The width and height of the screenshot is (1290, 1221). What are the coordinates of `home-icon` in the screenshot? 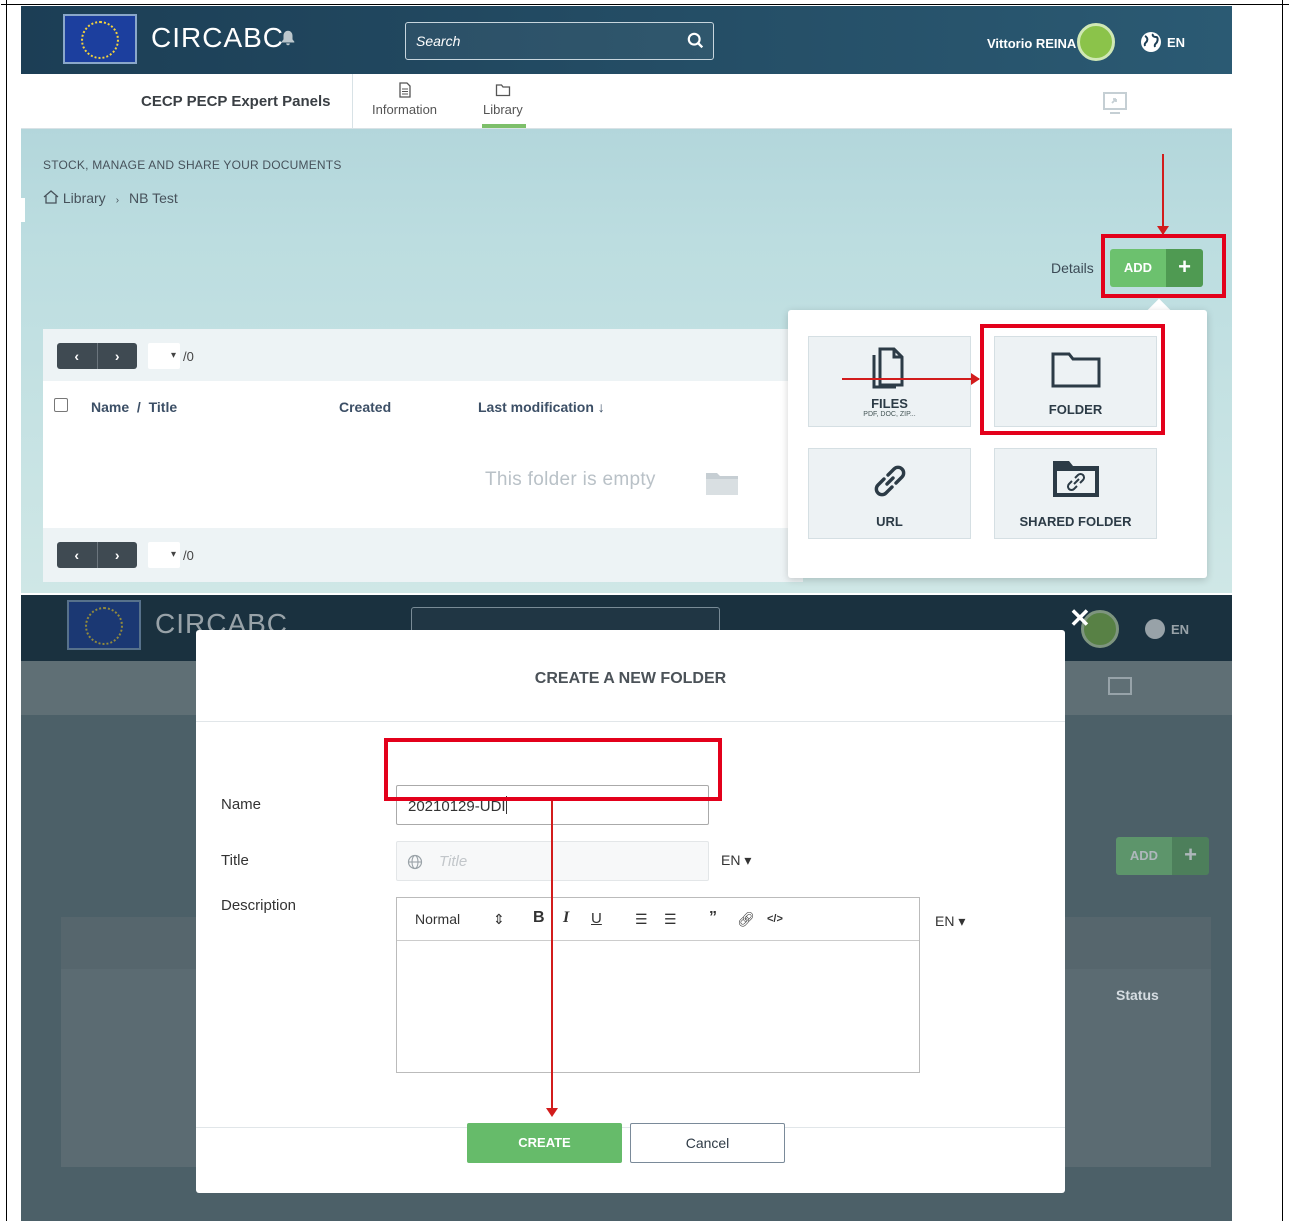 It's located at (51, 197).